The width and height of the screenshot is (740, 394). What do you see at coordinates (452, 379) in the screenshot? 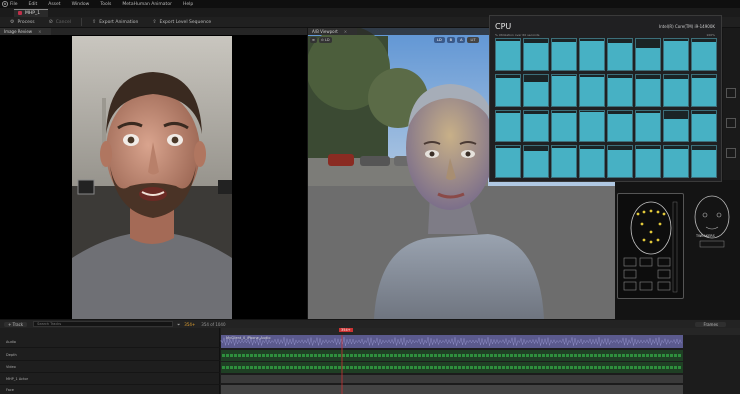
I see `actor-clip` at bounding box center [452, 379].